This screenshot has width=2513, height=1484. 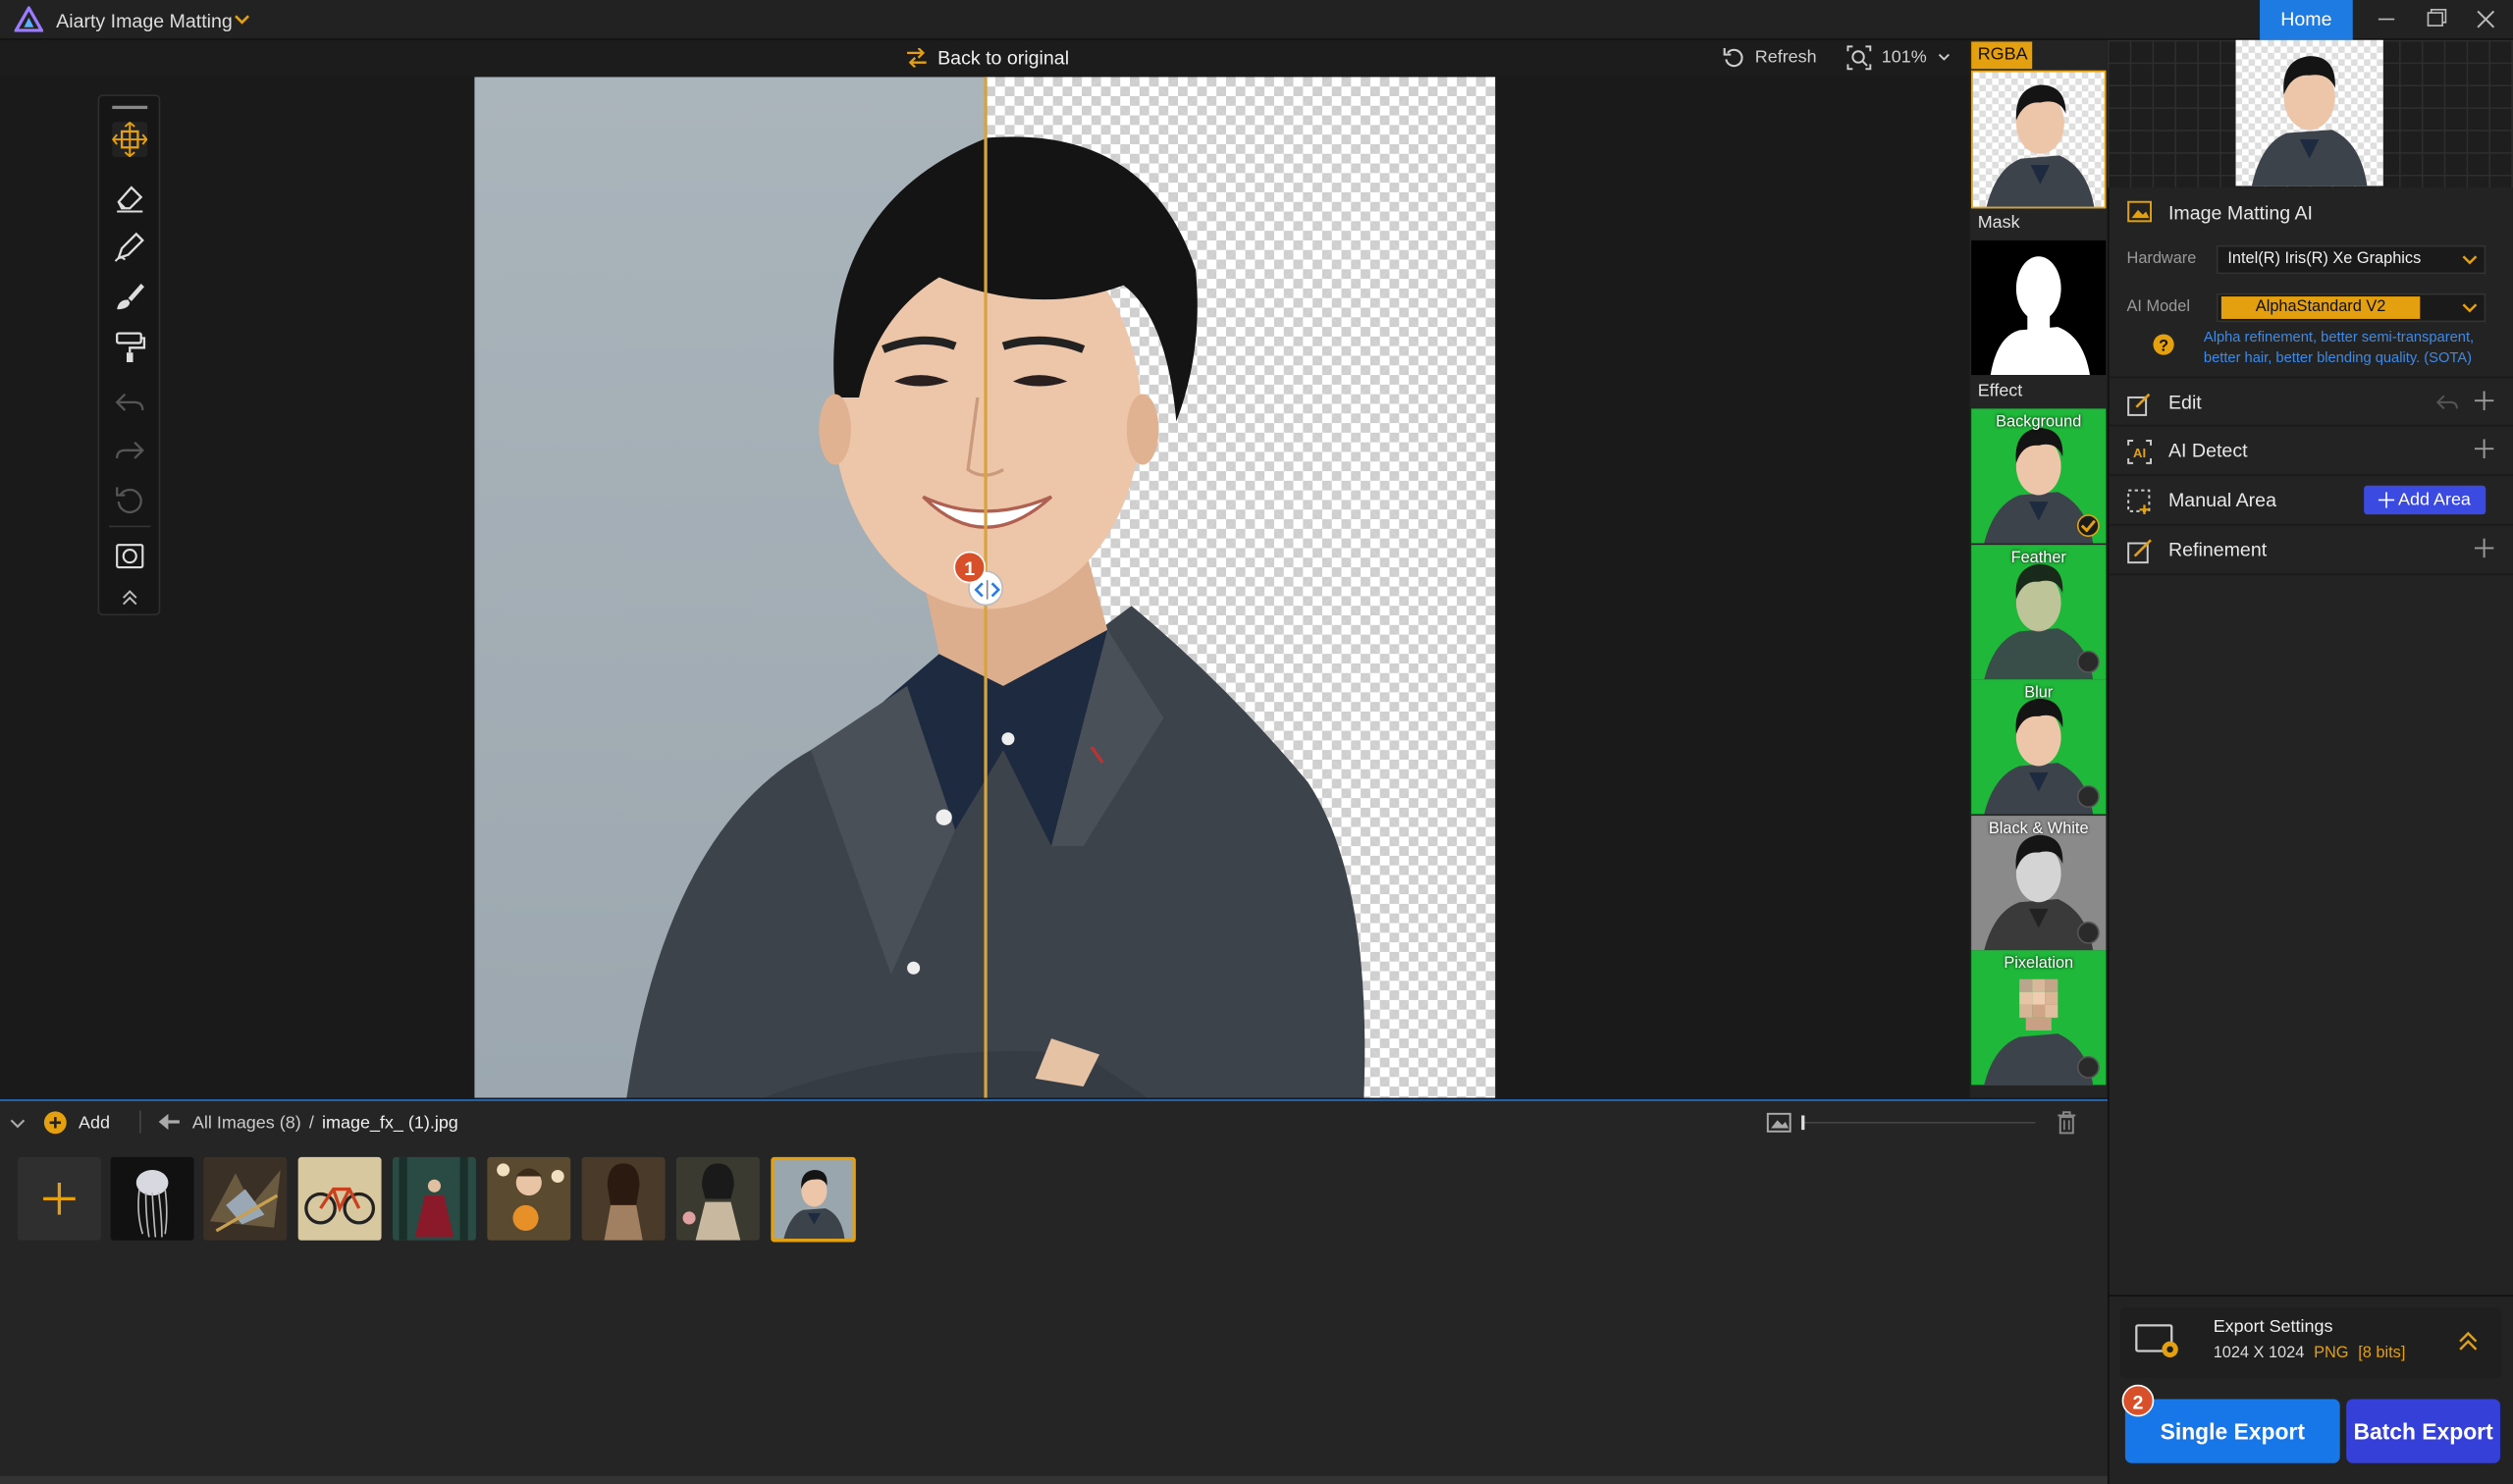 I want to click on ai-model-select: AlphaStandard V2, so click(x=2351, y=307).